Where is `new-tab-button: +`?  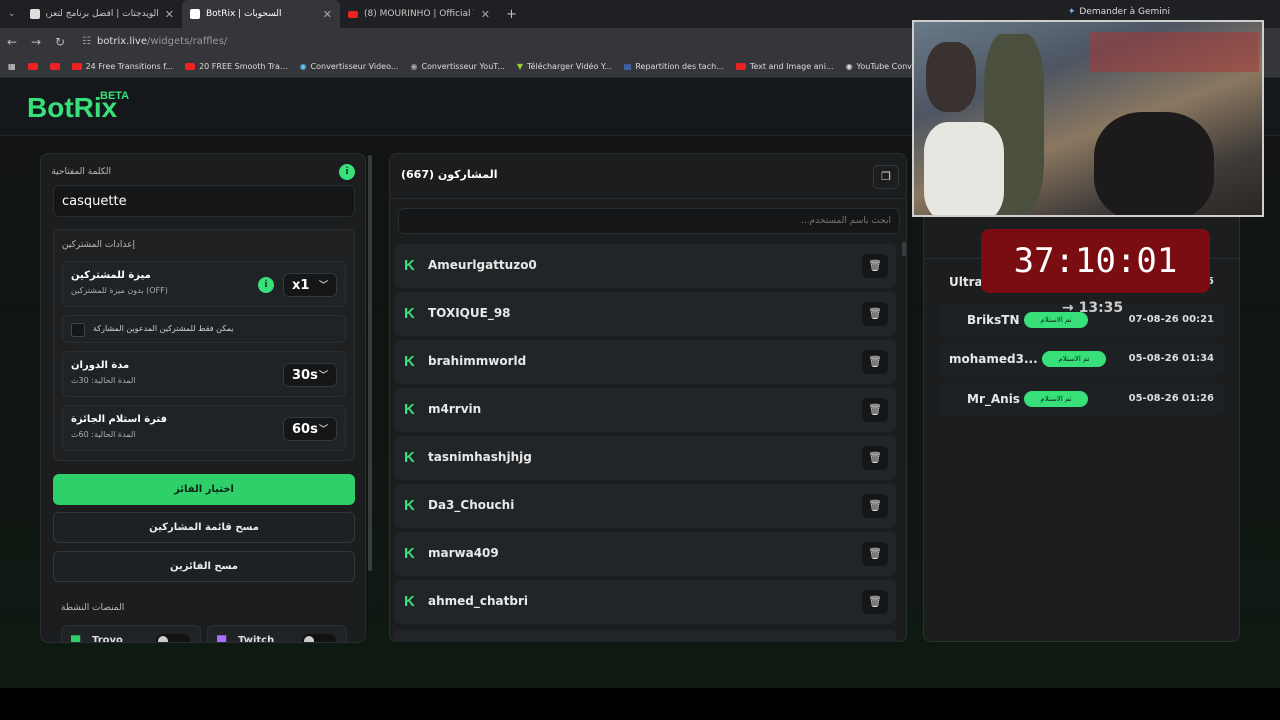 new-tab-button: + is located at coordinates (511, 14).